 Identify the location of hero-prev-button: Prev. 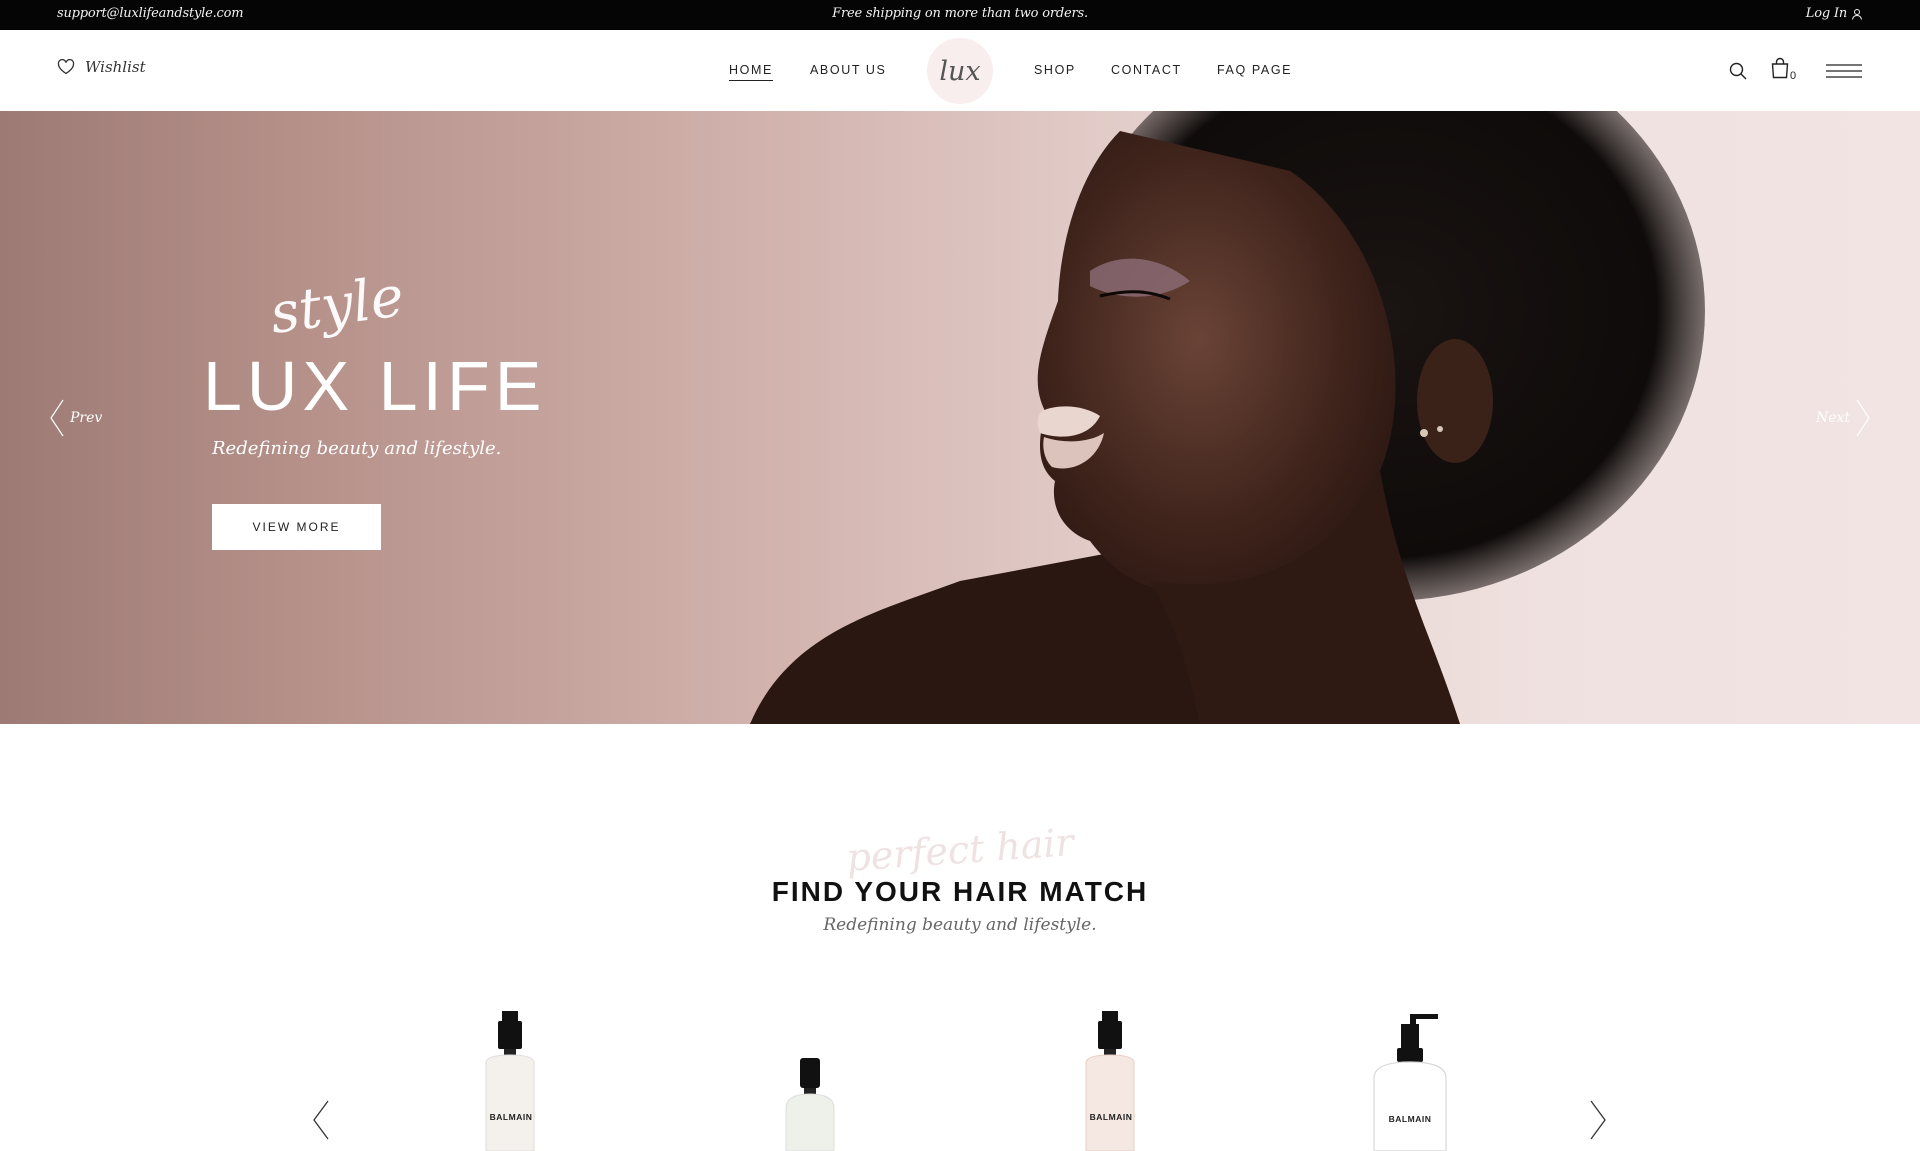
(76, 418).